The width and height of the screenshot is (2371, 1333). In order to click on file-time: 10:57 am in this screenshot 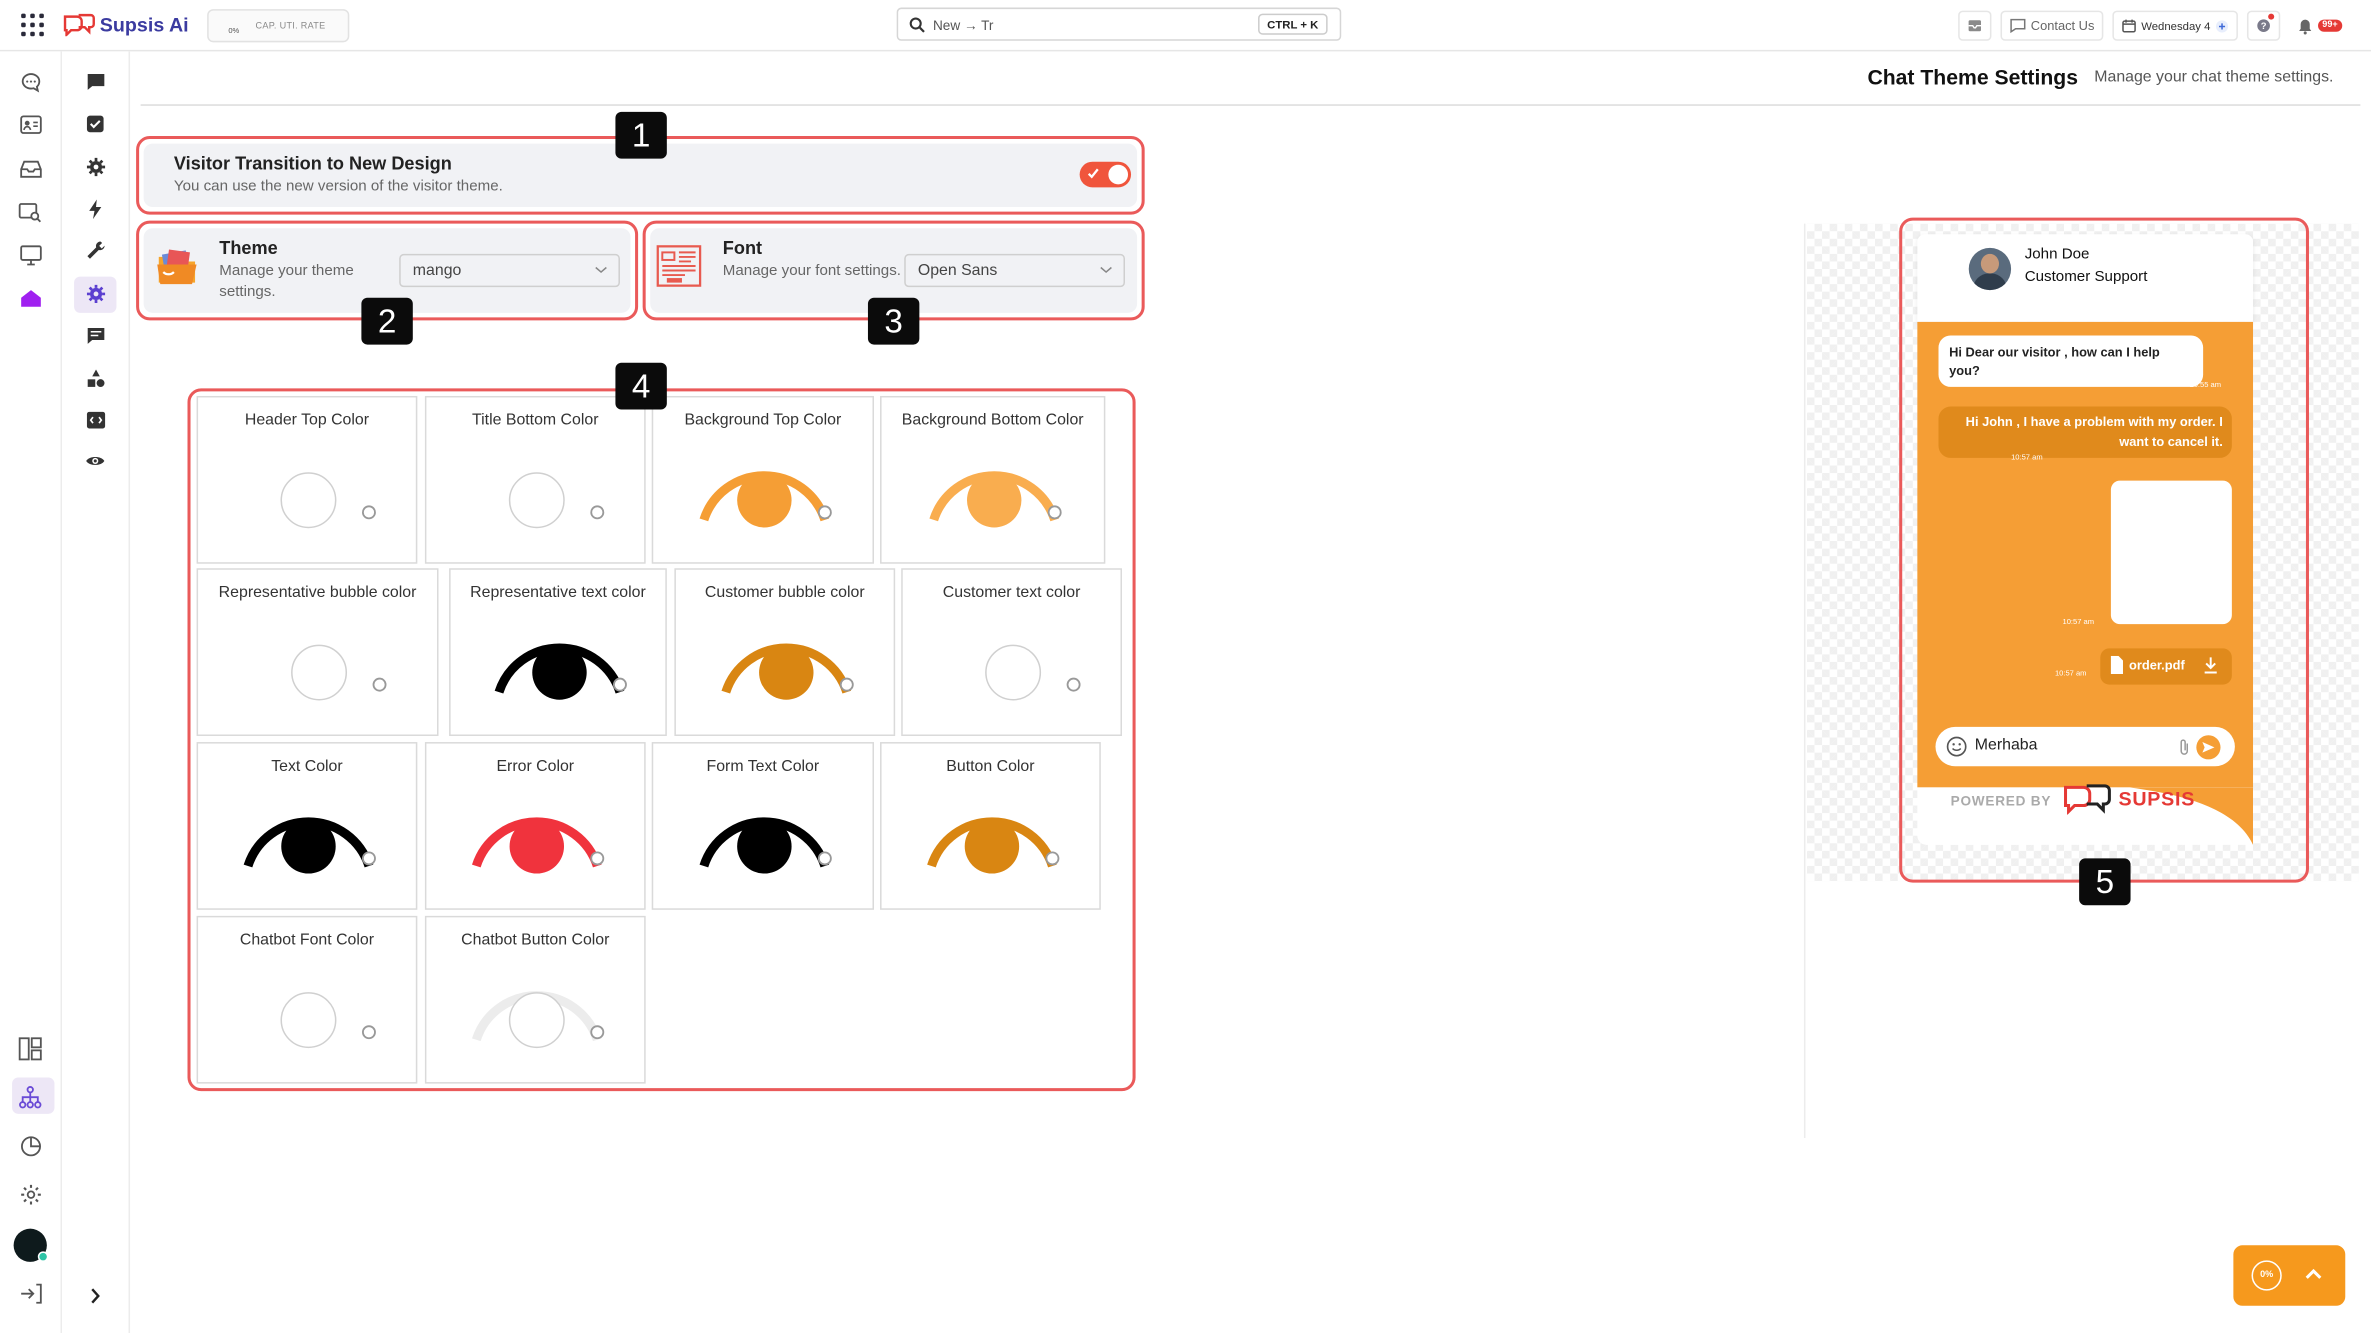, I will do `click(2070, 674)`.